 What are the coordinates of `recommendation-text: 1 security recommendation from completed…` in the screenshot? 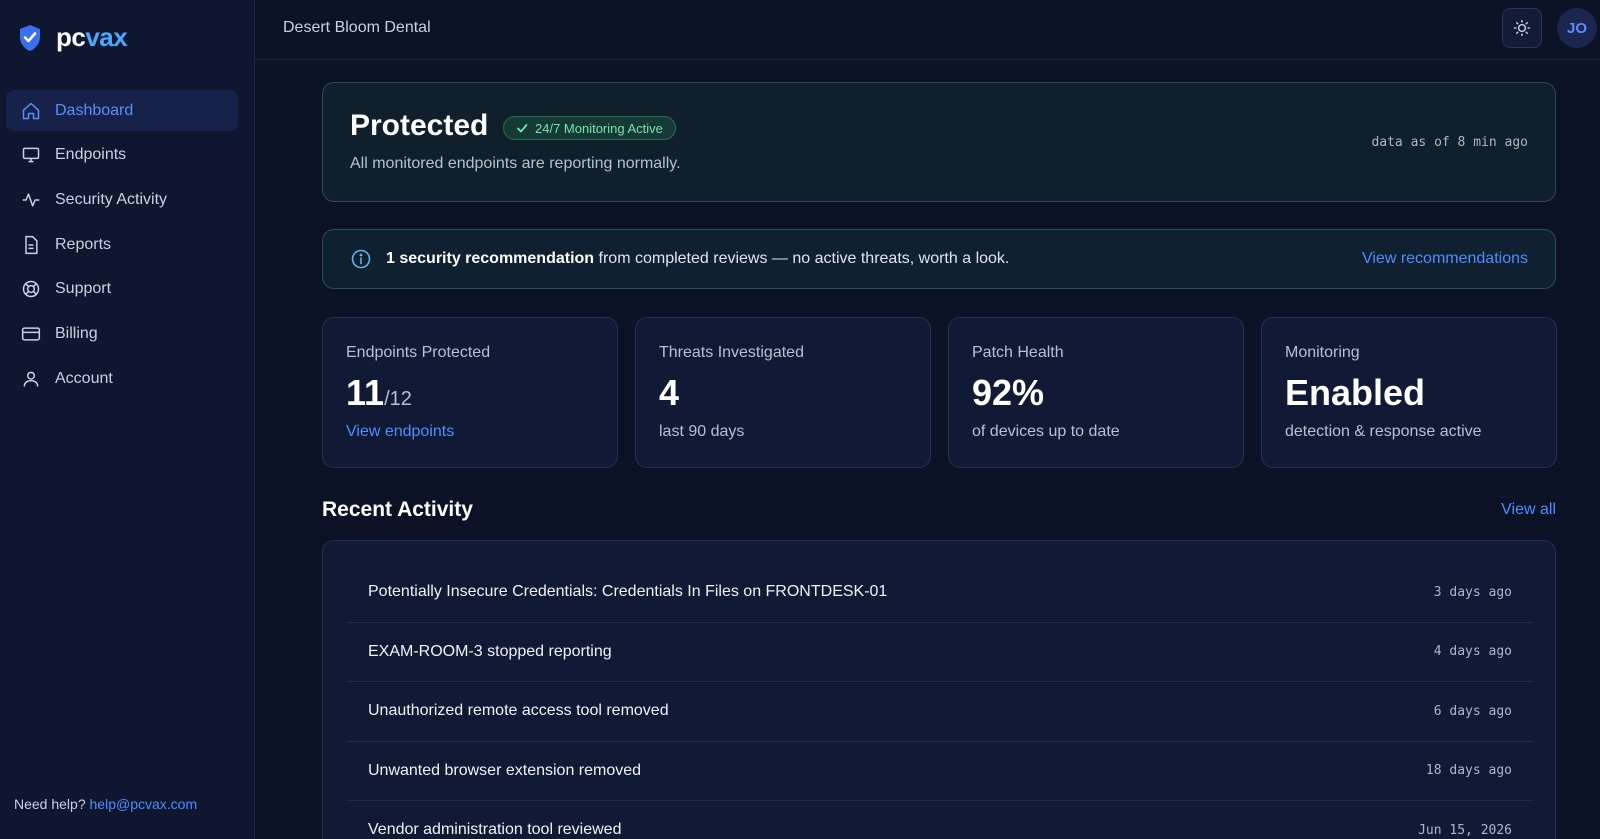 It's located at (697, 259).